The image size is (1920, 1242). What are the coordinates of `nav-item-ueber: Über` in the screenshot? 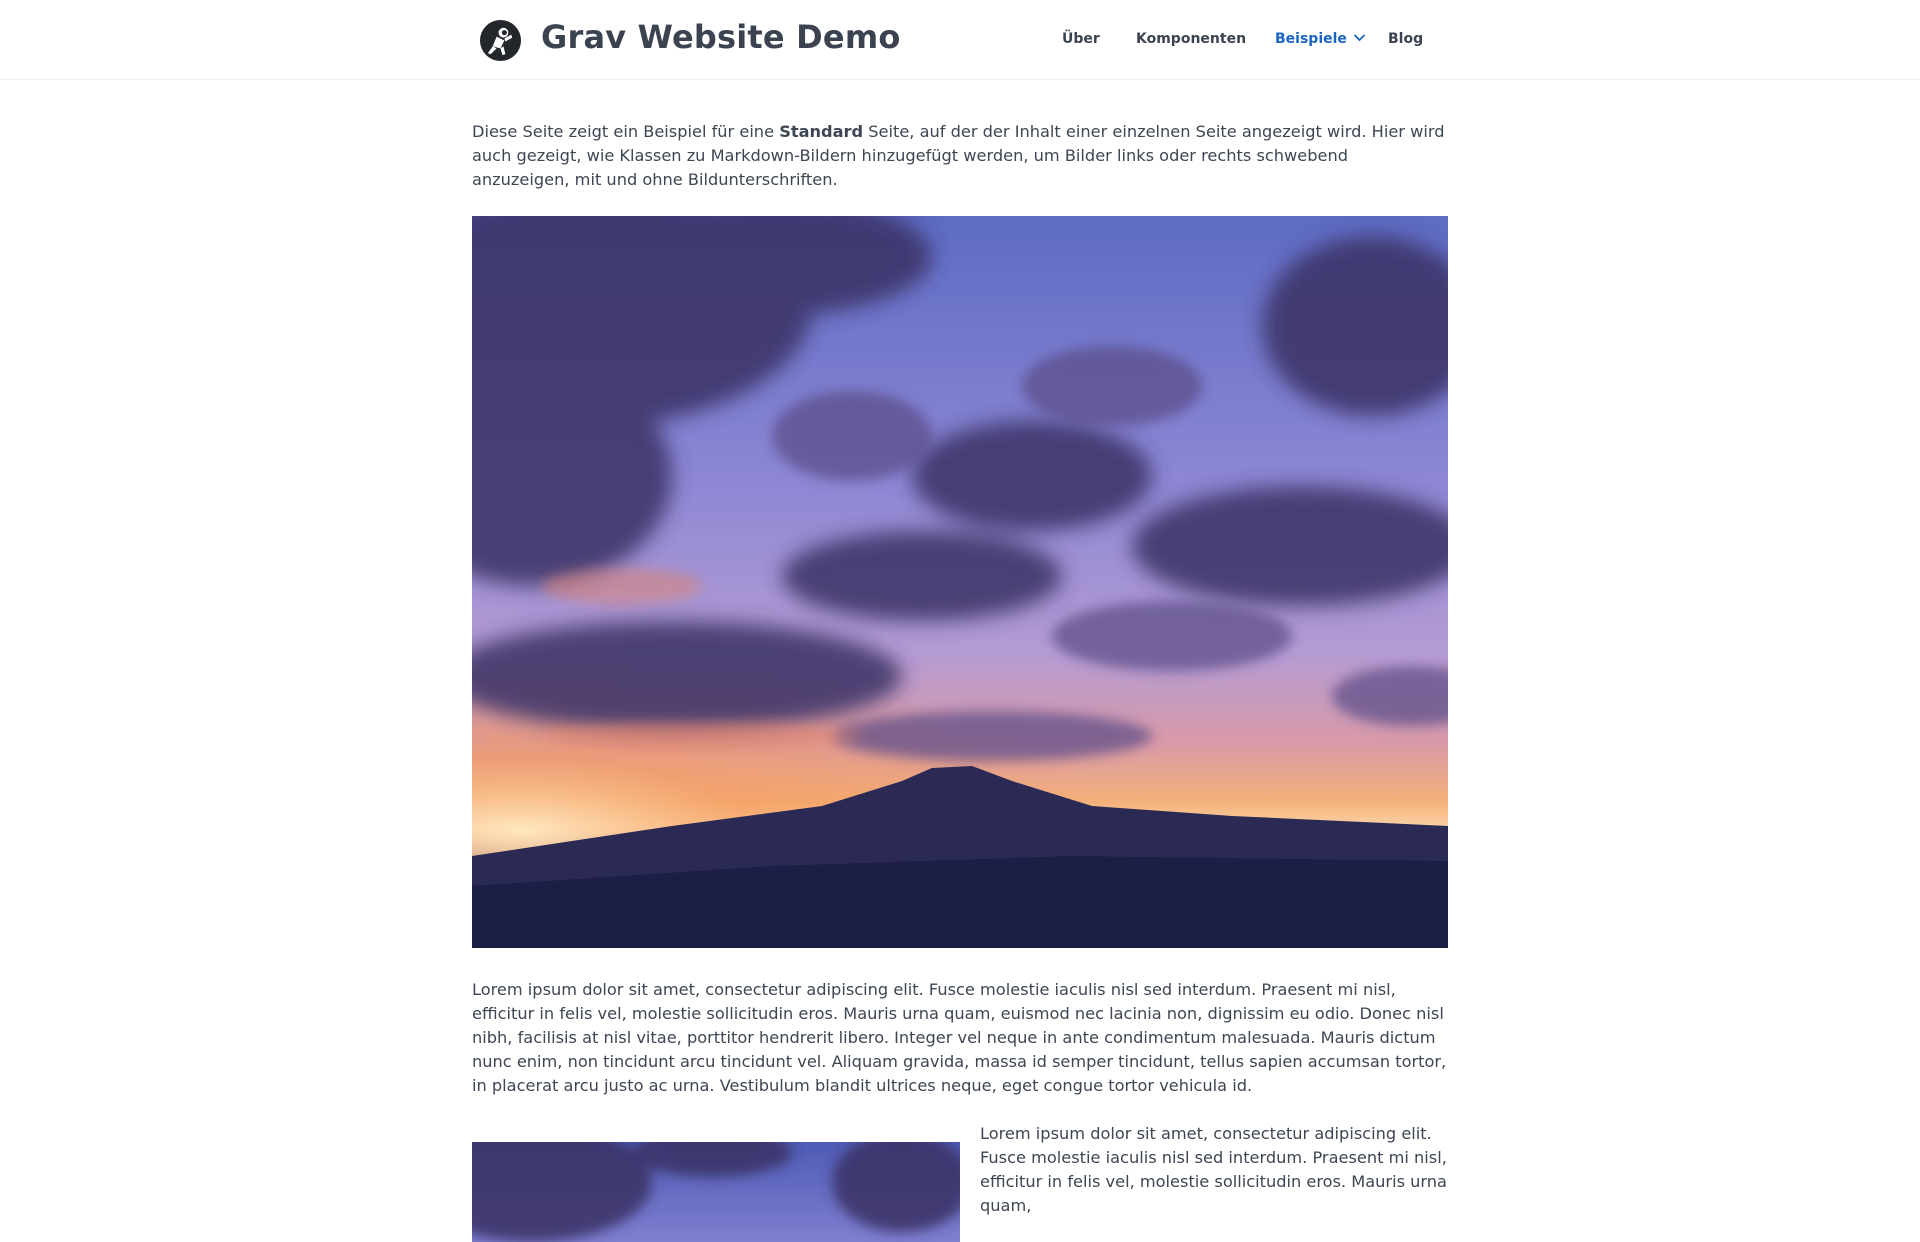 It's located at (1081, 39).